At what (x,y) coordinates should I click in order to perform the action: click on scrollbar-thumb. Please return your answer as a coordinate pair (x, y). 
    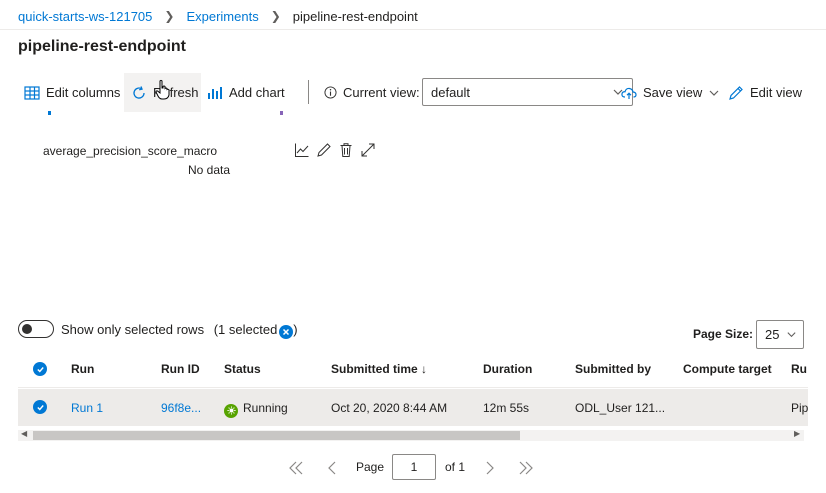
    Looking at the image, I should click on (276, 435).